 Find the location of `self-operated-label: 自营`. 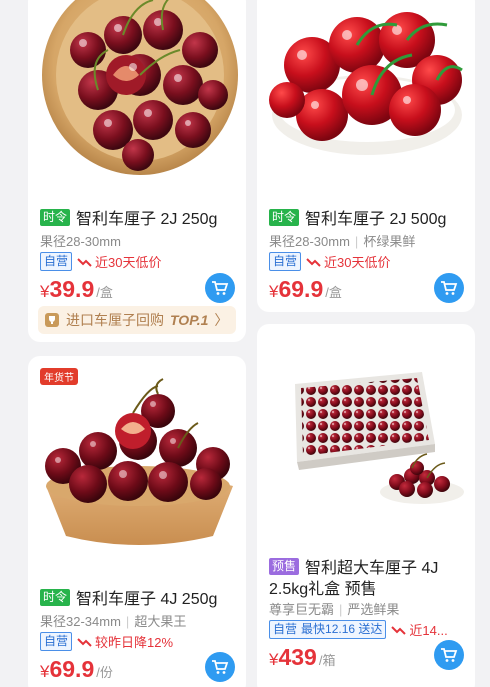

self-operated-label: 自营 is located at coordinates (285, 629).